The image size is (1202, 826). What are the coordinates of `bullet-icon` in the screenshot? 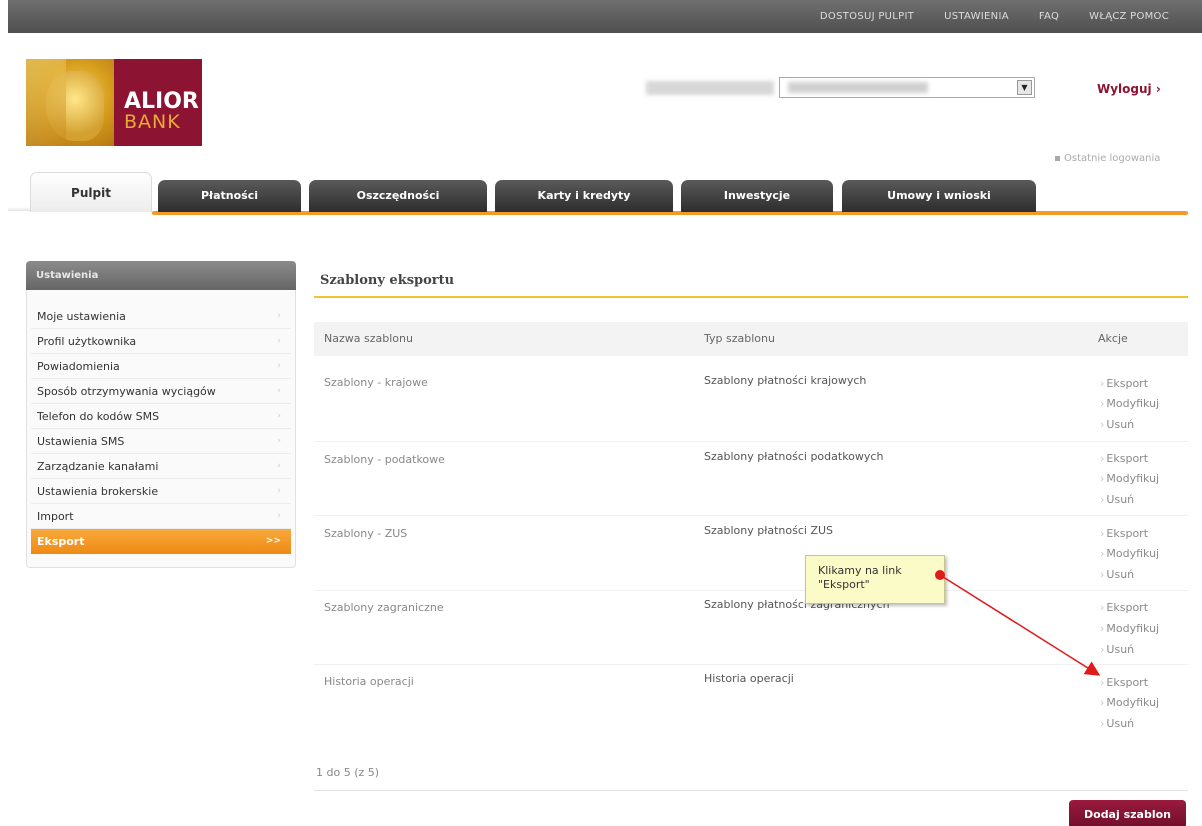 It's located at (1057, 158).